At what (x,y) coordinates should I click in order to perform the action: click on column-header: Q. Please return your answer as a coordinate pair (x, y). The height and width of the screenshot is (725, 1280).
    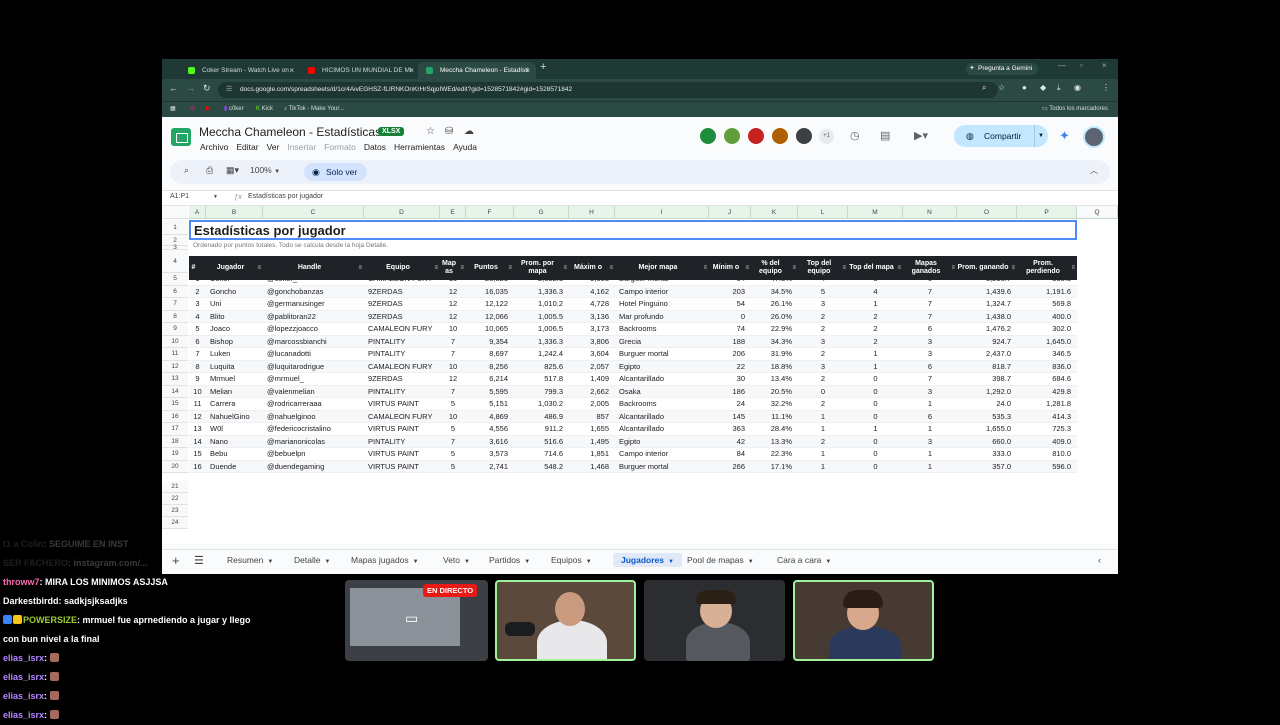
    Looking at the image, I should click on (1097, 212).